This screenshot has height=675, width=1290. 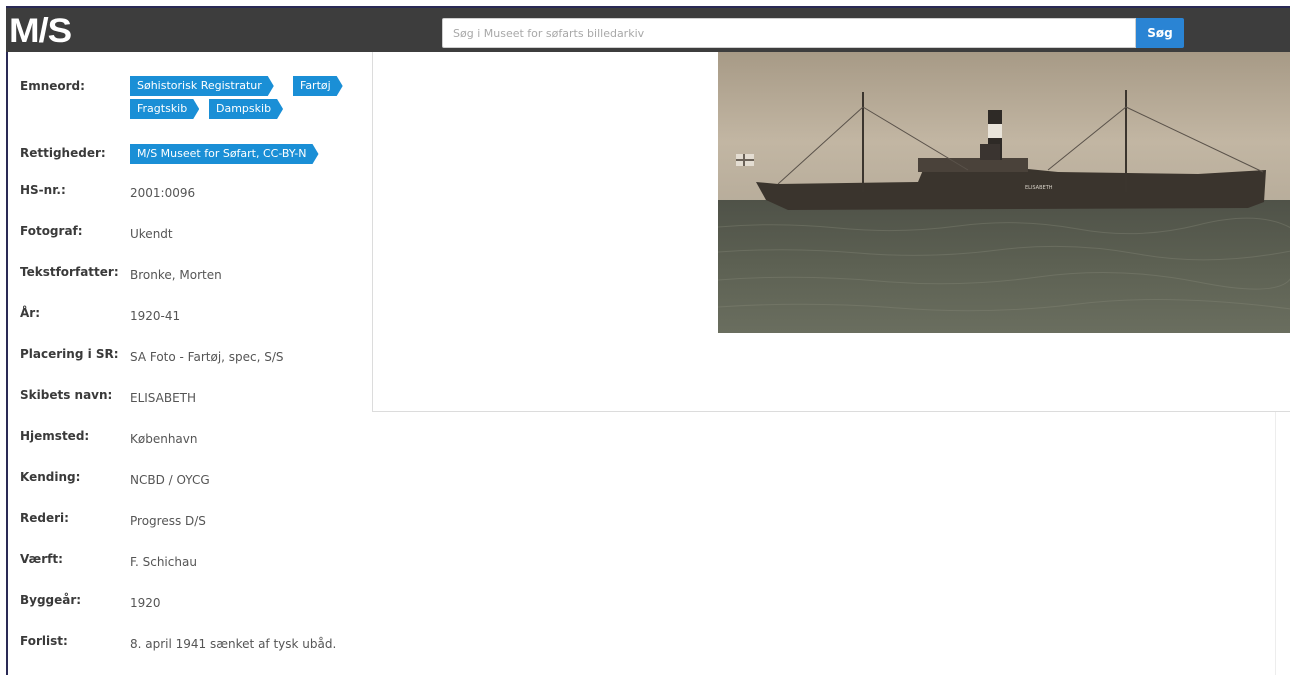 What do you see at coordinates (50, 477) in the screenshot?
I see `meta-label: Kending:` at bounding box center [50, 477].